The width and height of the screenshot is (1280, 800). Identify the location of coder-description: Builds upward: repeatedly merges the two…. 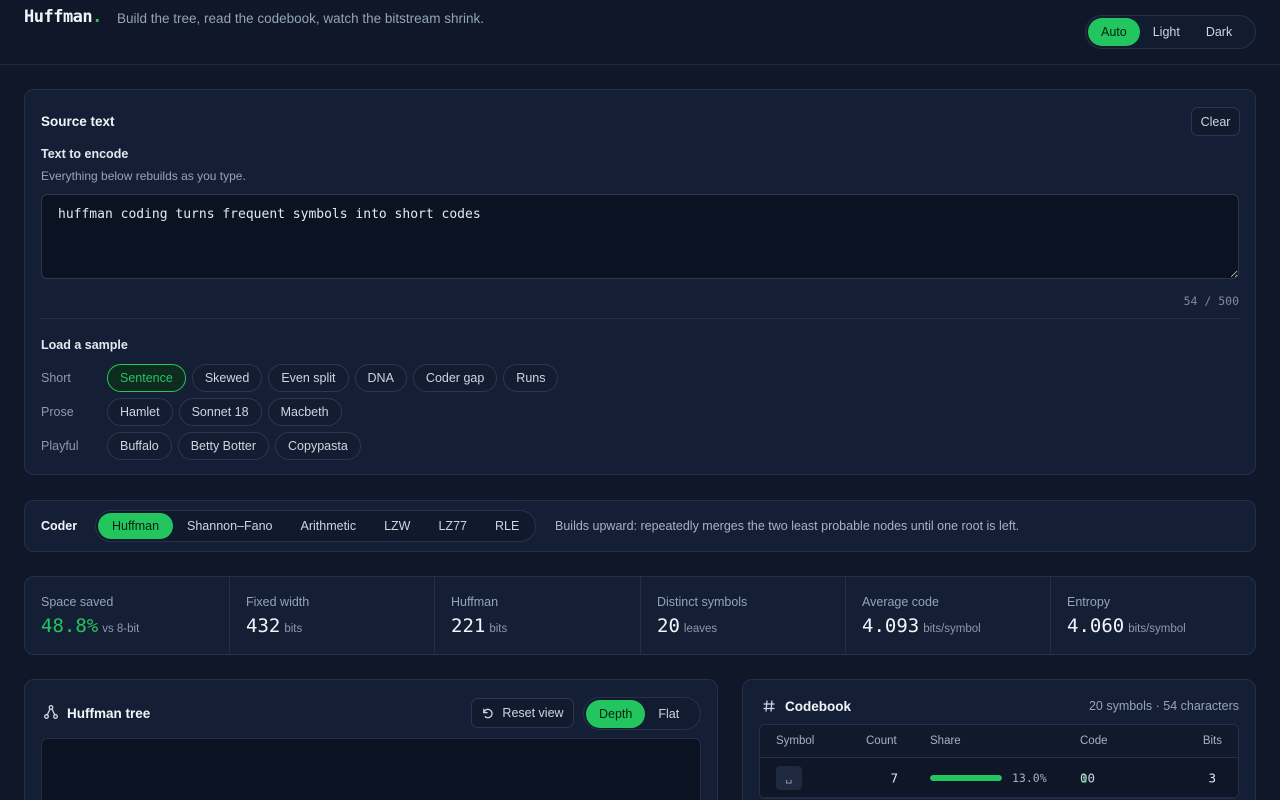
(787, 526).